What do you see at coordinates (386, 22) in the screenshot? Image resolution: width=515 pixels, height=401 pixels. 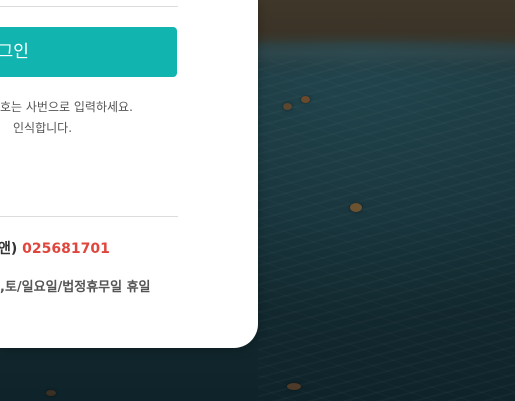 I see `beach-sand` at bounding box center [386, 22].